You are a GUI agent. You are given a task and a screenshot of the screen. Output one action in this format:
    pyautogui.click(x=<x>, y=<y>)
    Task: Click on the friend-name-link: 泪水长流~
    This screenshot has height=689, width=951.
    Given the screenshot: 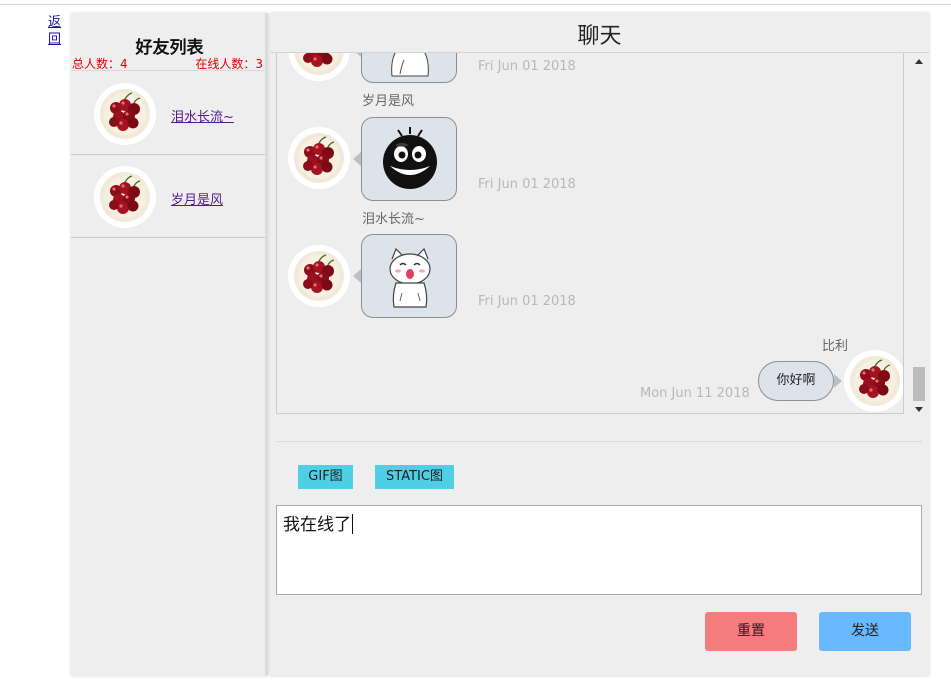 What is the action you would take?
    pyautogui.click(x=202, y=115)
    